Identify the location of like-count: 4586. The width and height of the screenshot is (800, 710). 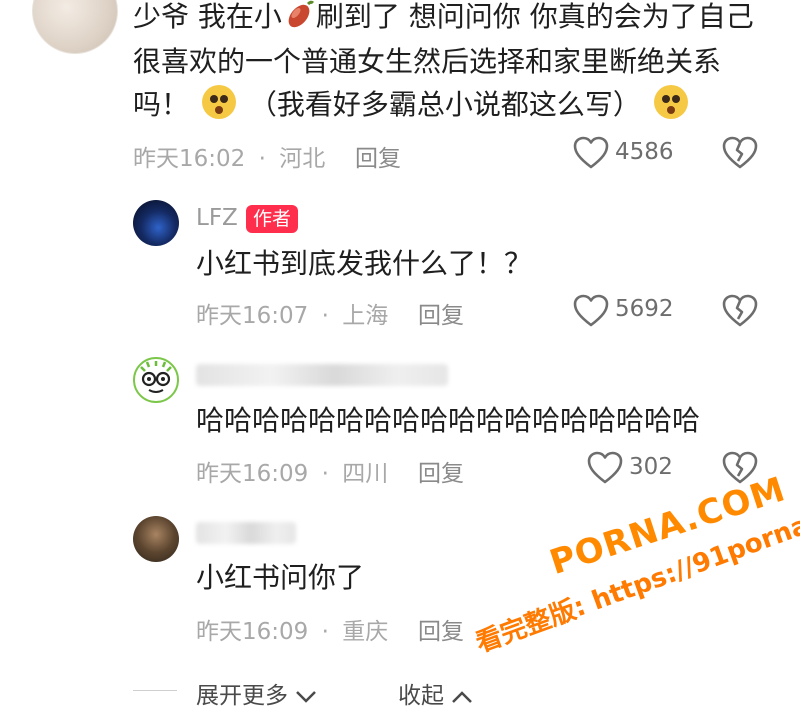
(644, 152).